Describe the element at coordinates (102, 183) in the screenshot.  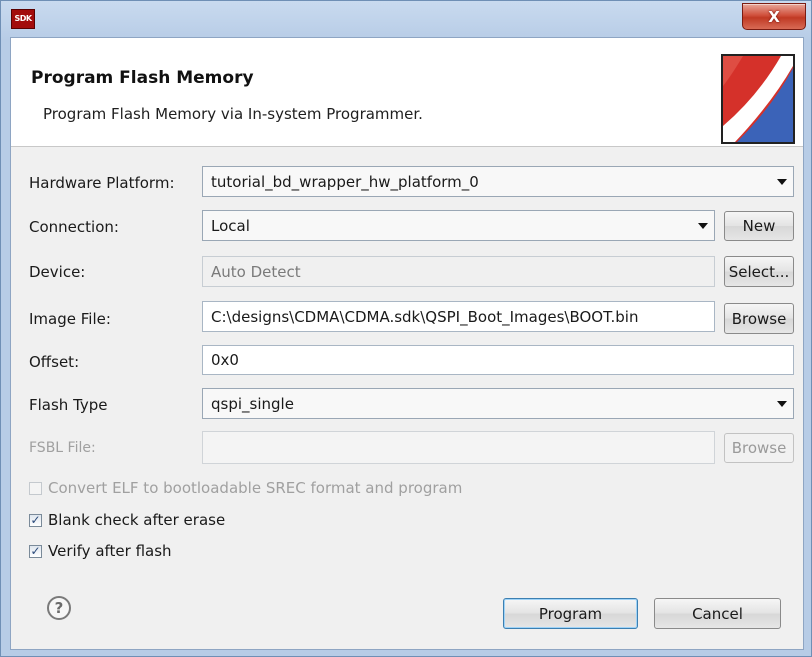
I see `hardware-platform-label: Hardware Platform:` at that location.